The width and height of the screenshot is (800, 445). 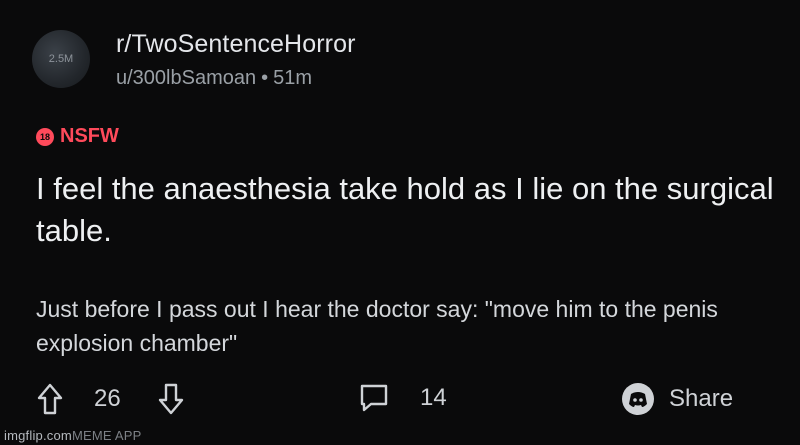 What do you see at coordinates (171, 399) in the screenshot?
I see `downvote-icon` at bounding box center [171, 399].